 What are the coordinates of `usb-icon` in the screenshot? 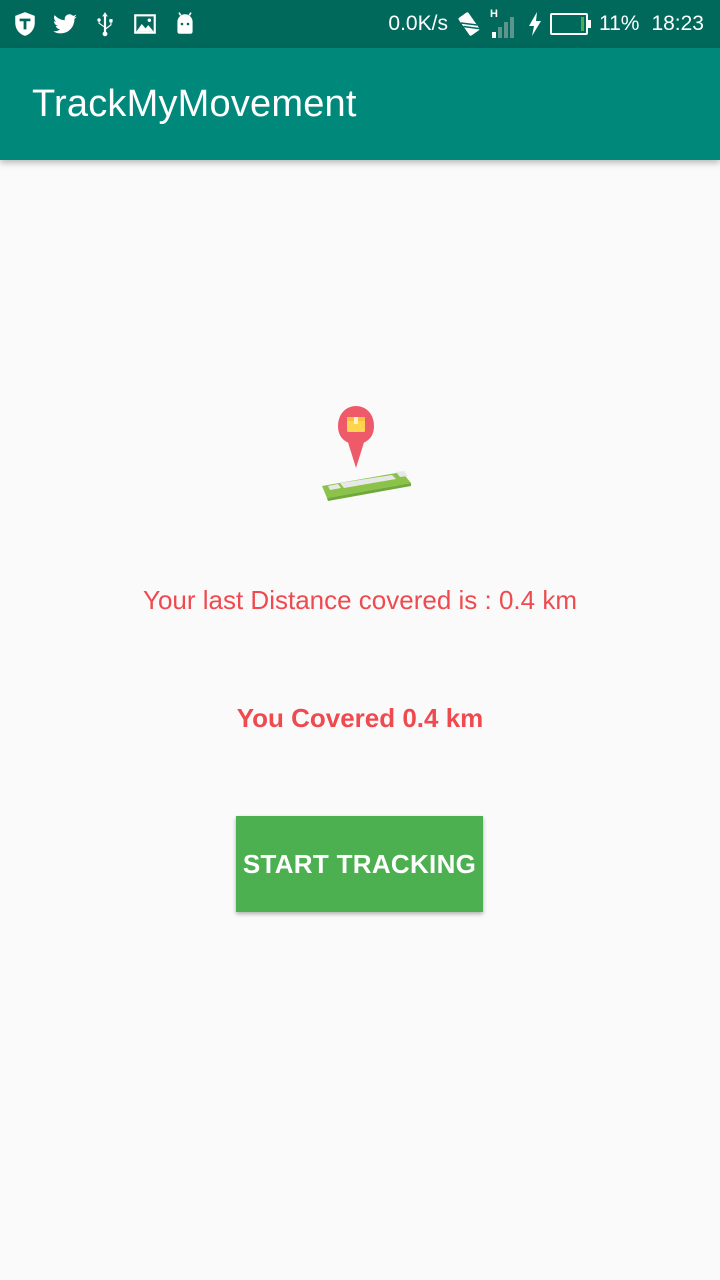 It's located at (105, 24).